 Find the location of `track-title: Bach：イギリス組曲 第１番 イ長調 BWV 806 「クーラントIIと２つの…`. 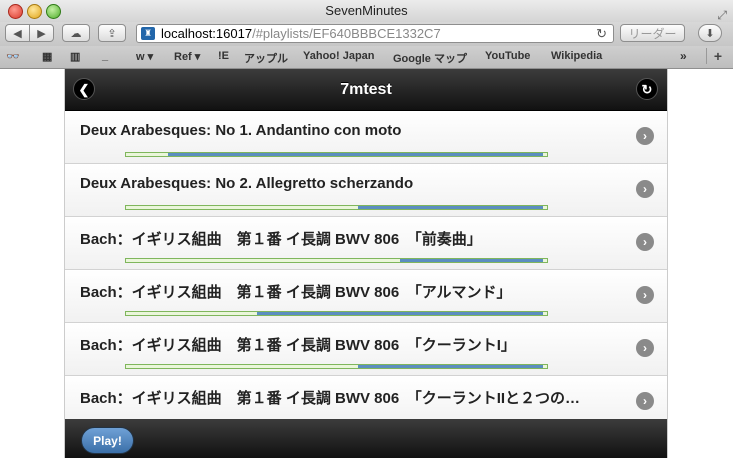

track-title: Bach：イギリス組曲 第１番 イ長調 BWV 806 「クーラントIIと２つの… is located at coordinates (330, 398).